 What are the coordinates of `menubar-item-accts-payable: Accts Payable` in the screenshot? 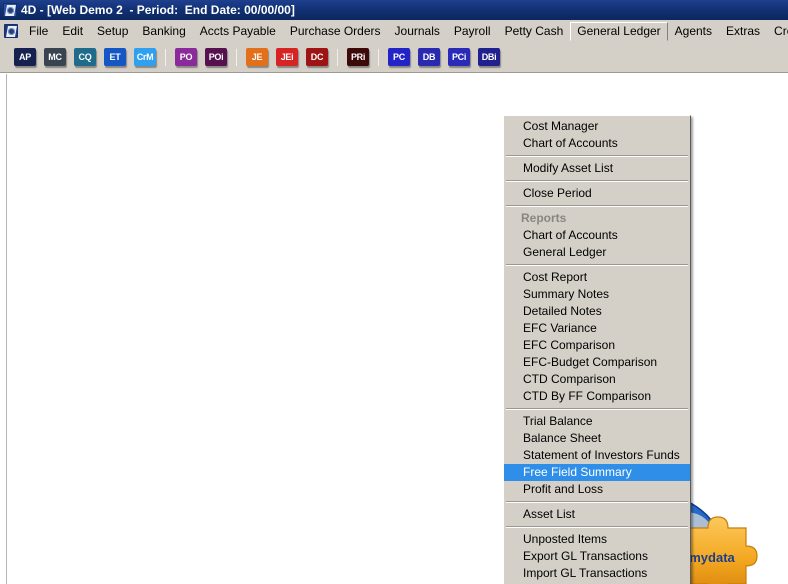 It's located at (238, 31).